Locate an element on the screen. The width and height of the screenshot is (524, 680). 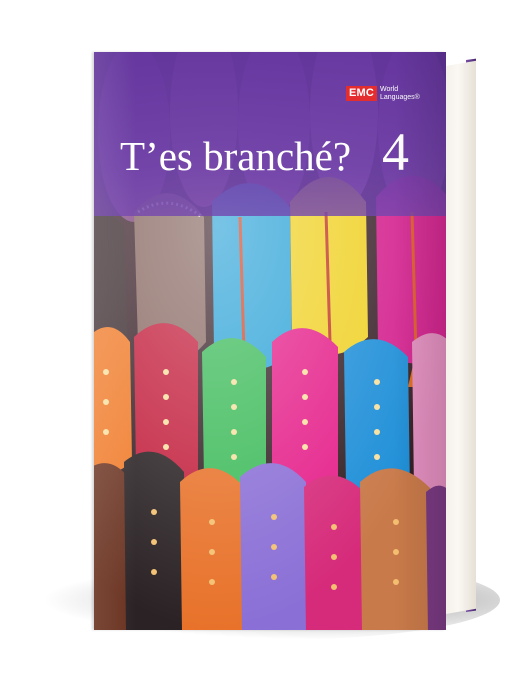
book-volume-number: 4 is located at coordinates (395, 152).